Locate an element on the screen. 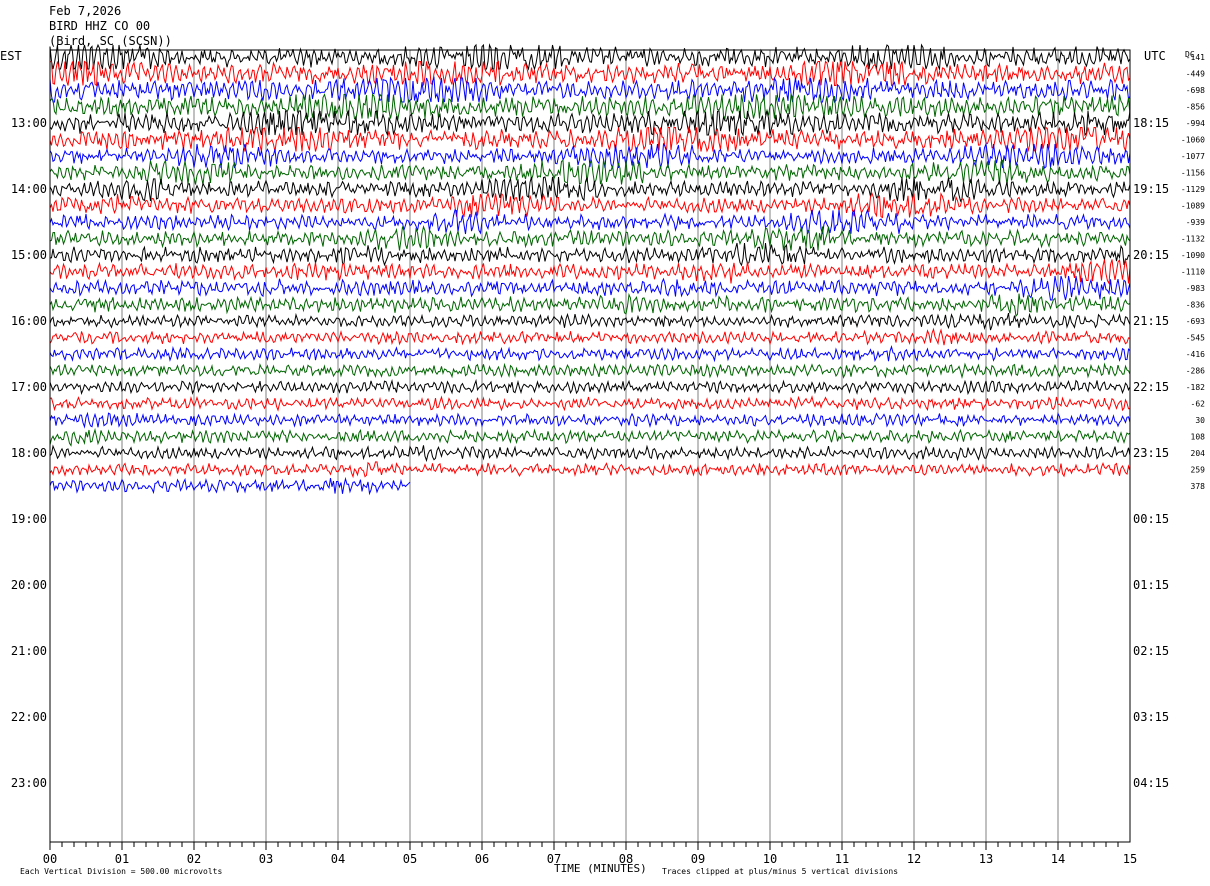  dc-offset-label: -286 is located at coordinates (1195, 371).